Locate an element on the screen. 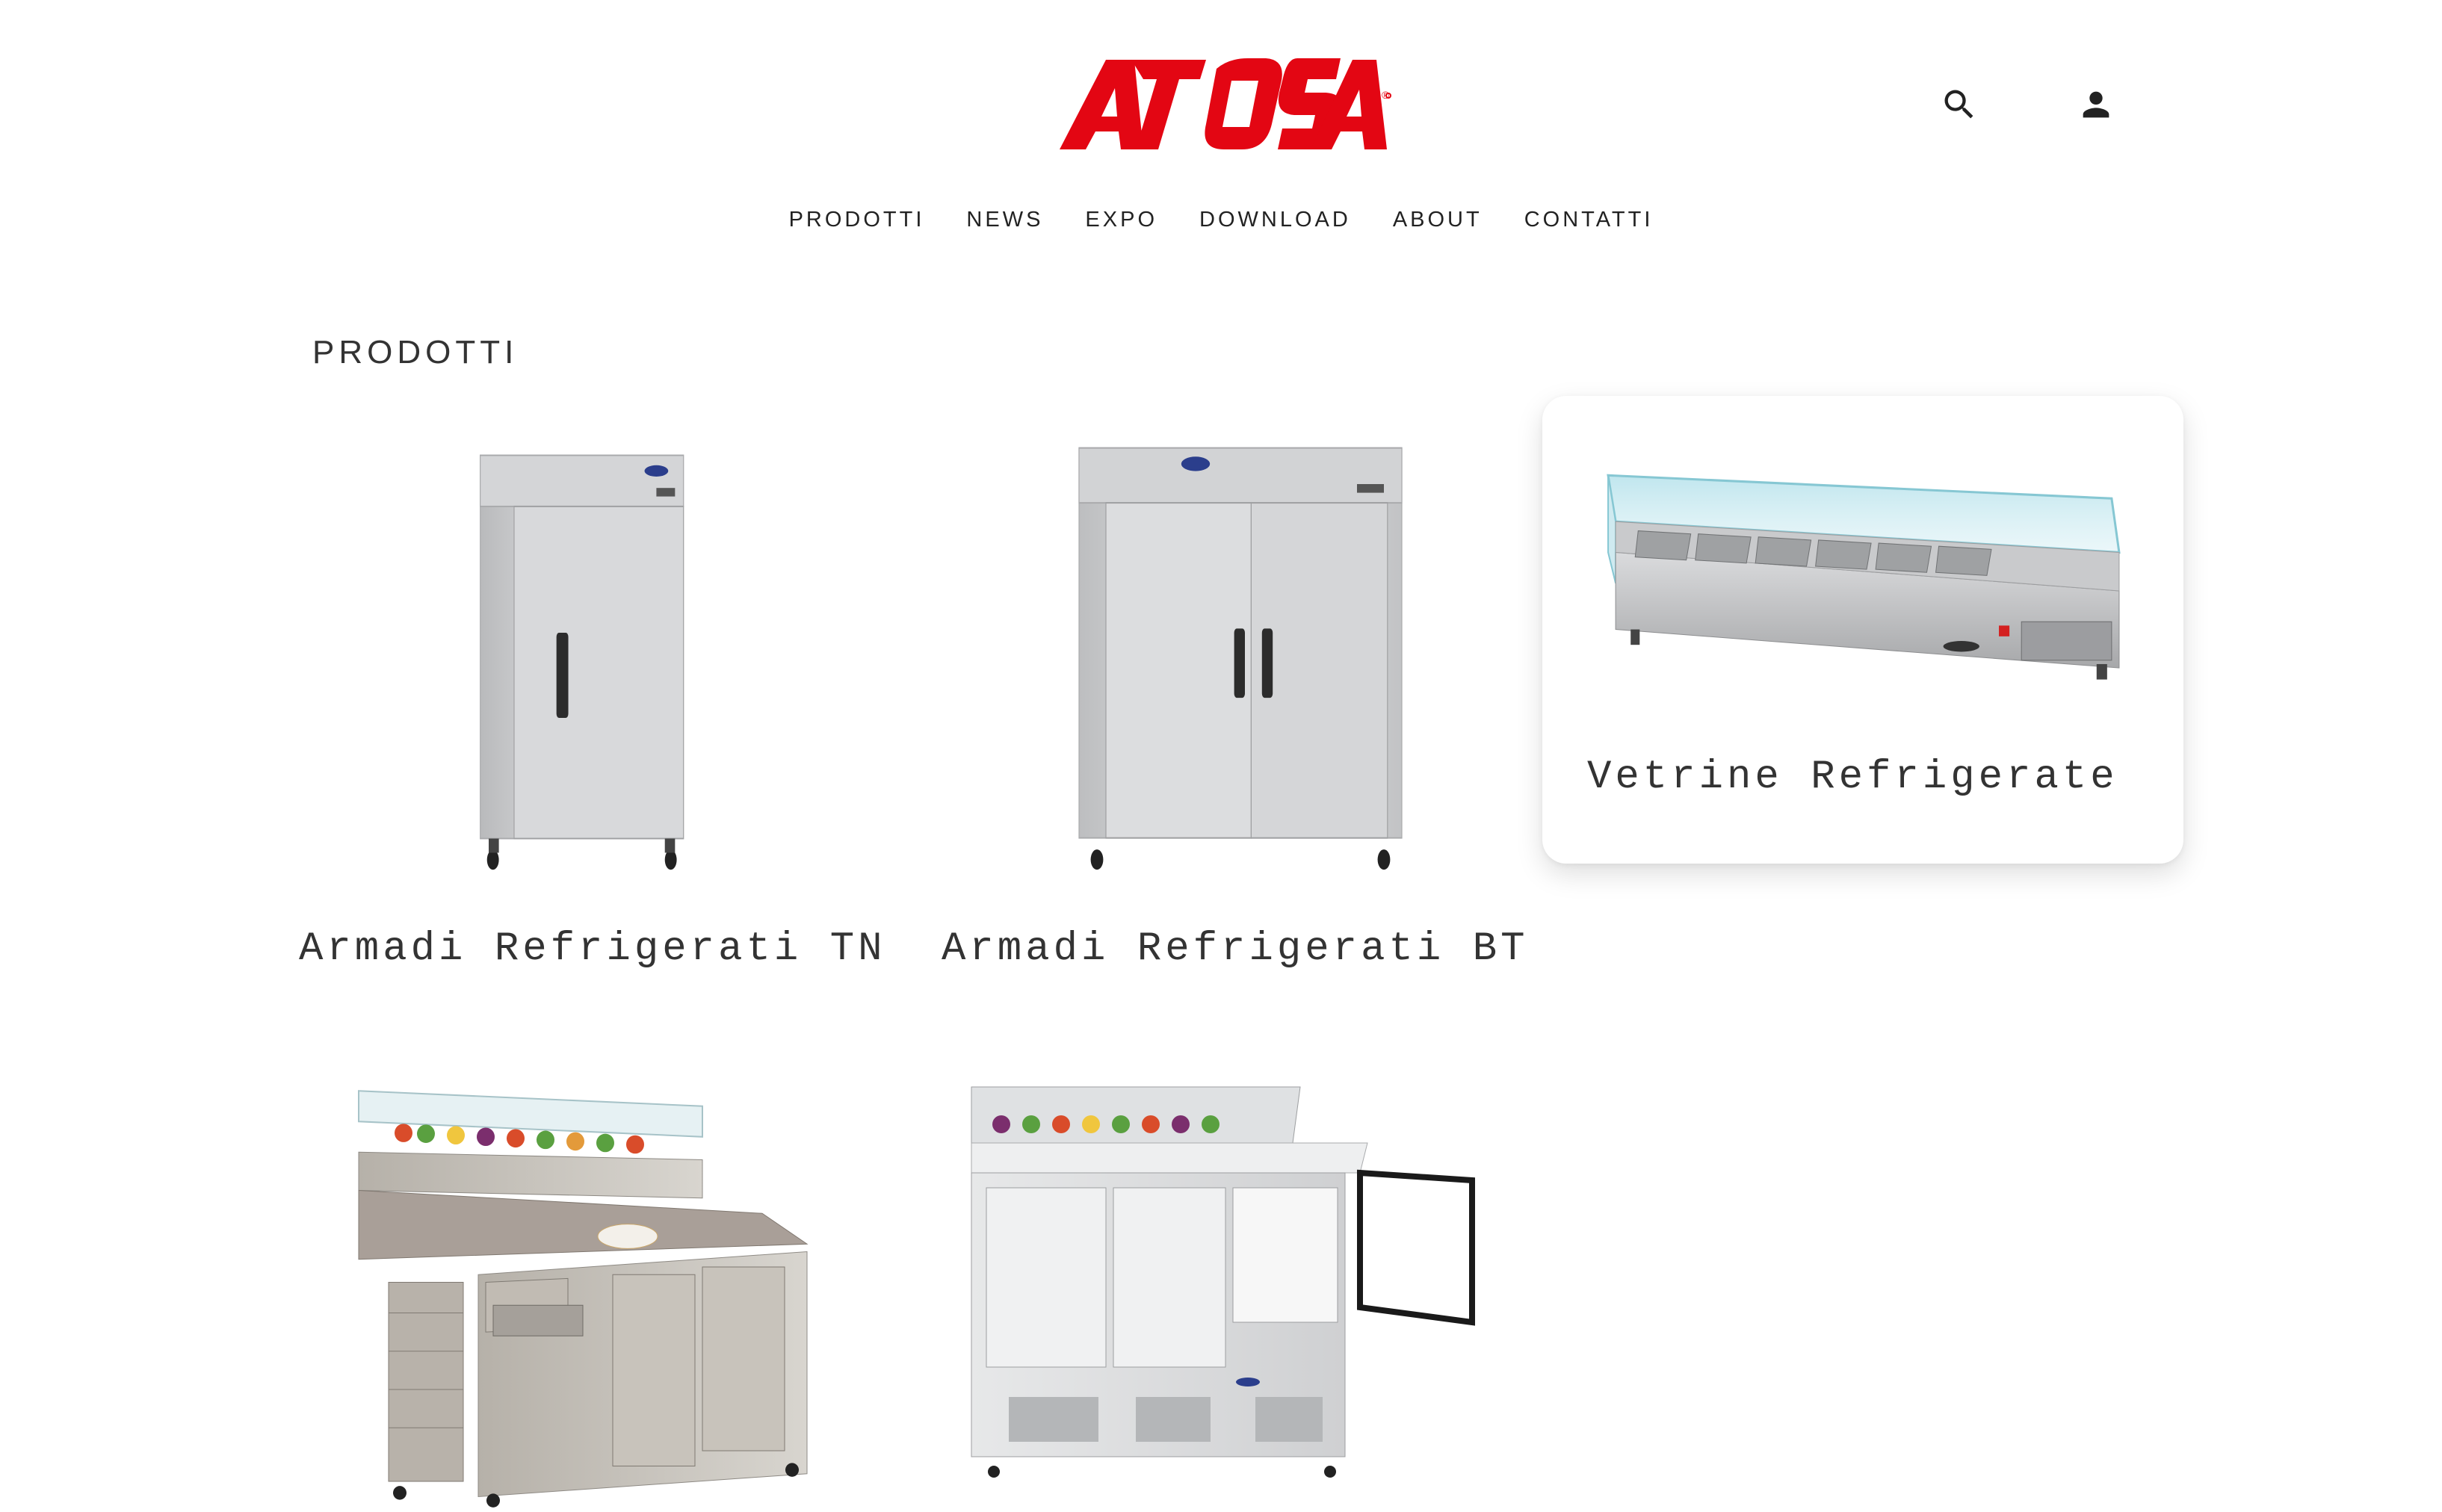 This screenshot has height=1512, width=2442. nav-item-about: ABOUT is located at coordinates (1438, 220).